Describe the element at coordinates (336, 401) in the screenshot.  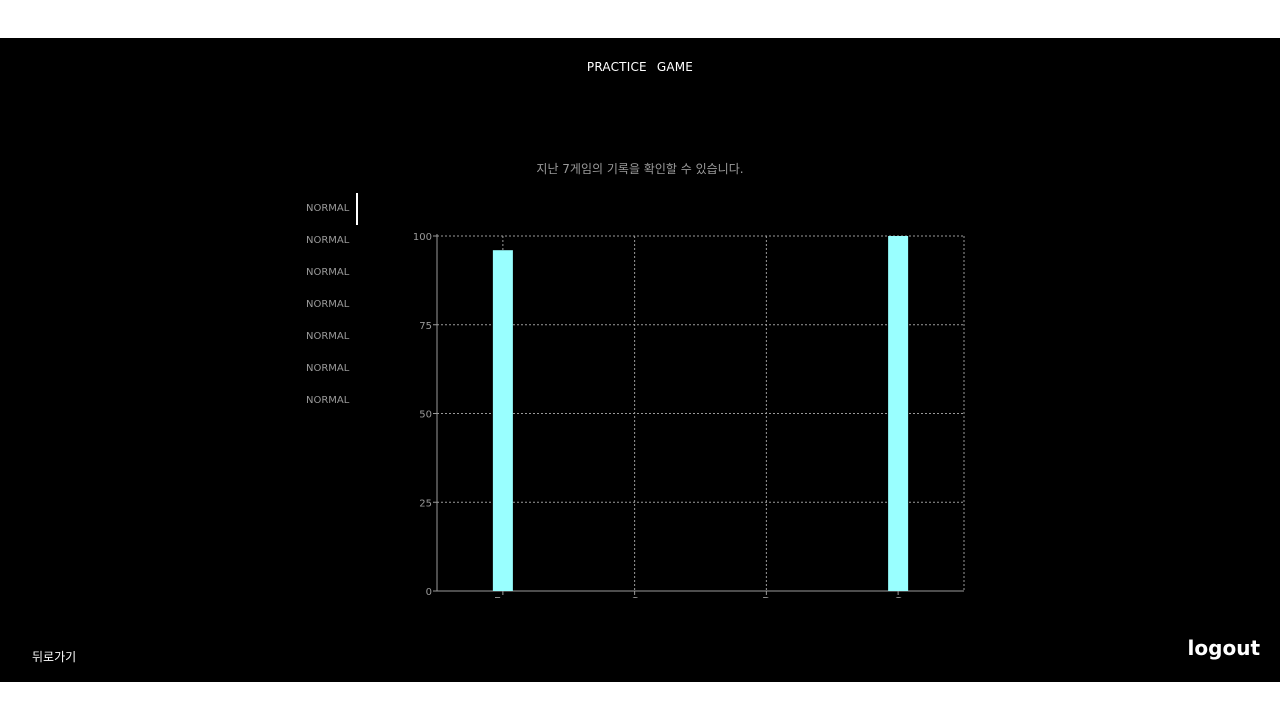
I see `mode-item-7: NORMAL` at that location.